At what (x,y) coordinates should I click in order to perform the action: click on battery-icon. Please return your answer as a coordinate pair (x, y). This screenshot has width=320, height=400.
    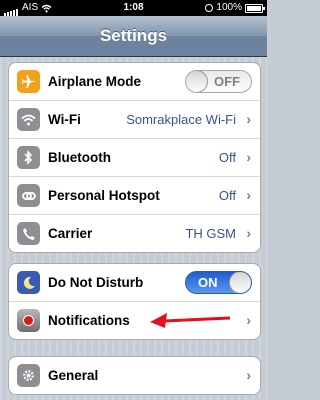
    Looking at the image, I should click on (255, 8).